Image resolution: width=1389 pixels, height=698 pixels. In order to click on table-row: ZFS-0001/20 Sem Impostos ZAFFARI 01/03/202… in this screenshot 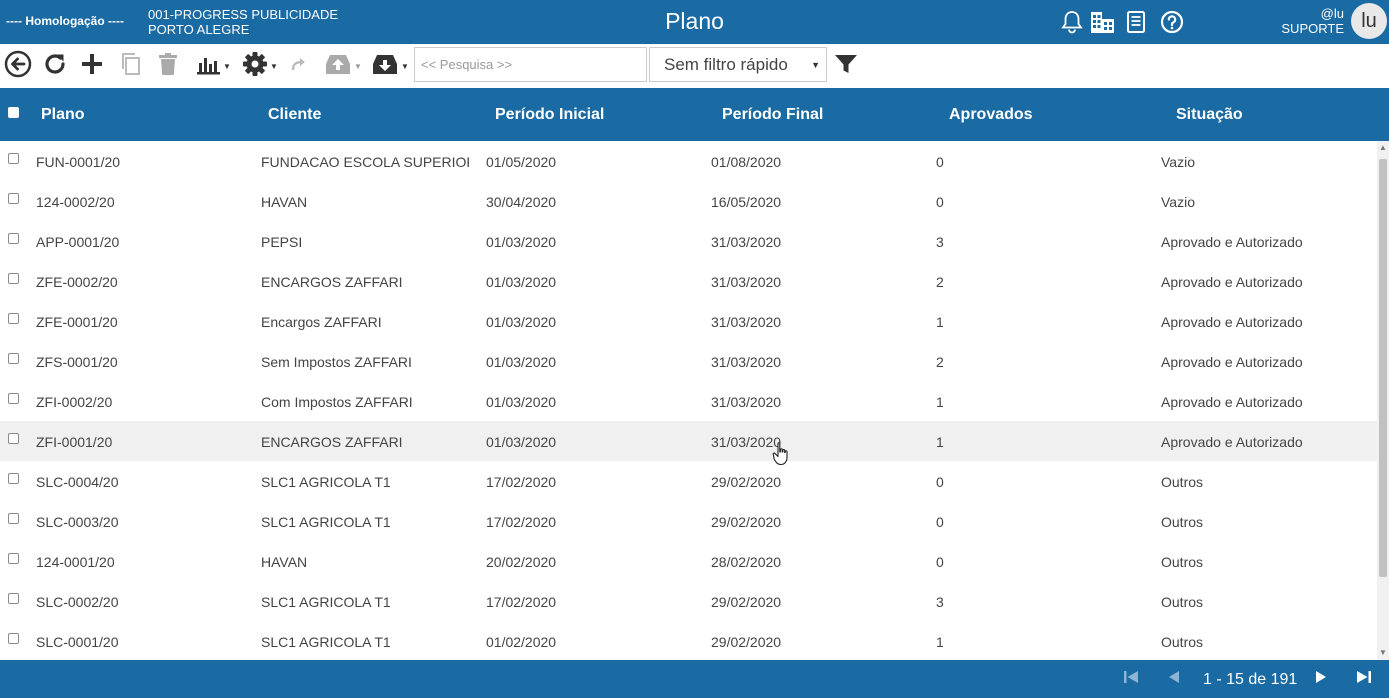, I will do `click(688, 361)`.